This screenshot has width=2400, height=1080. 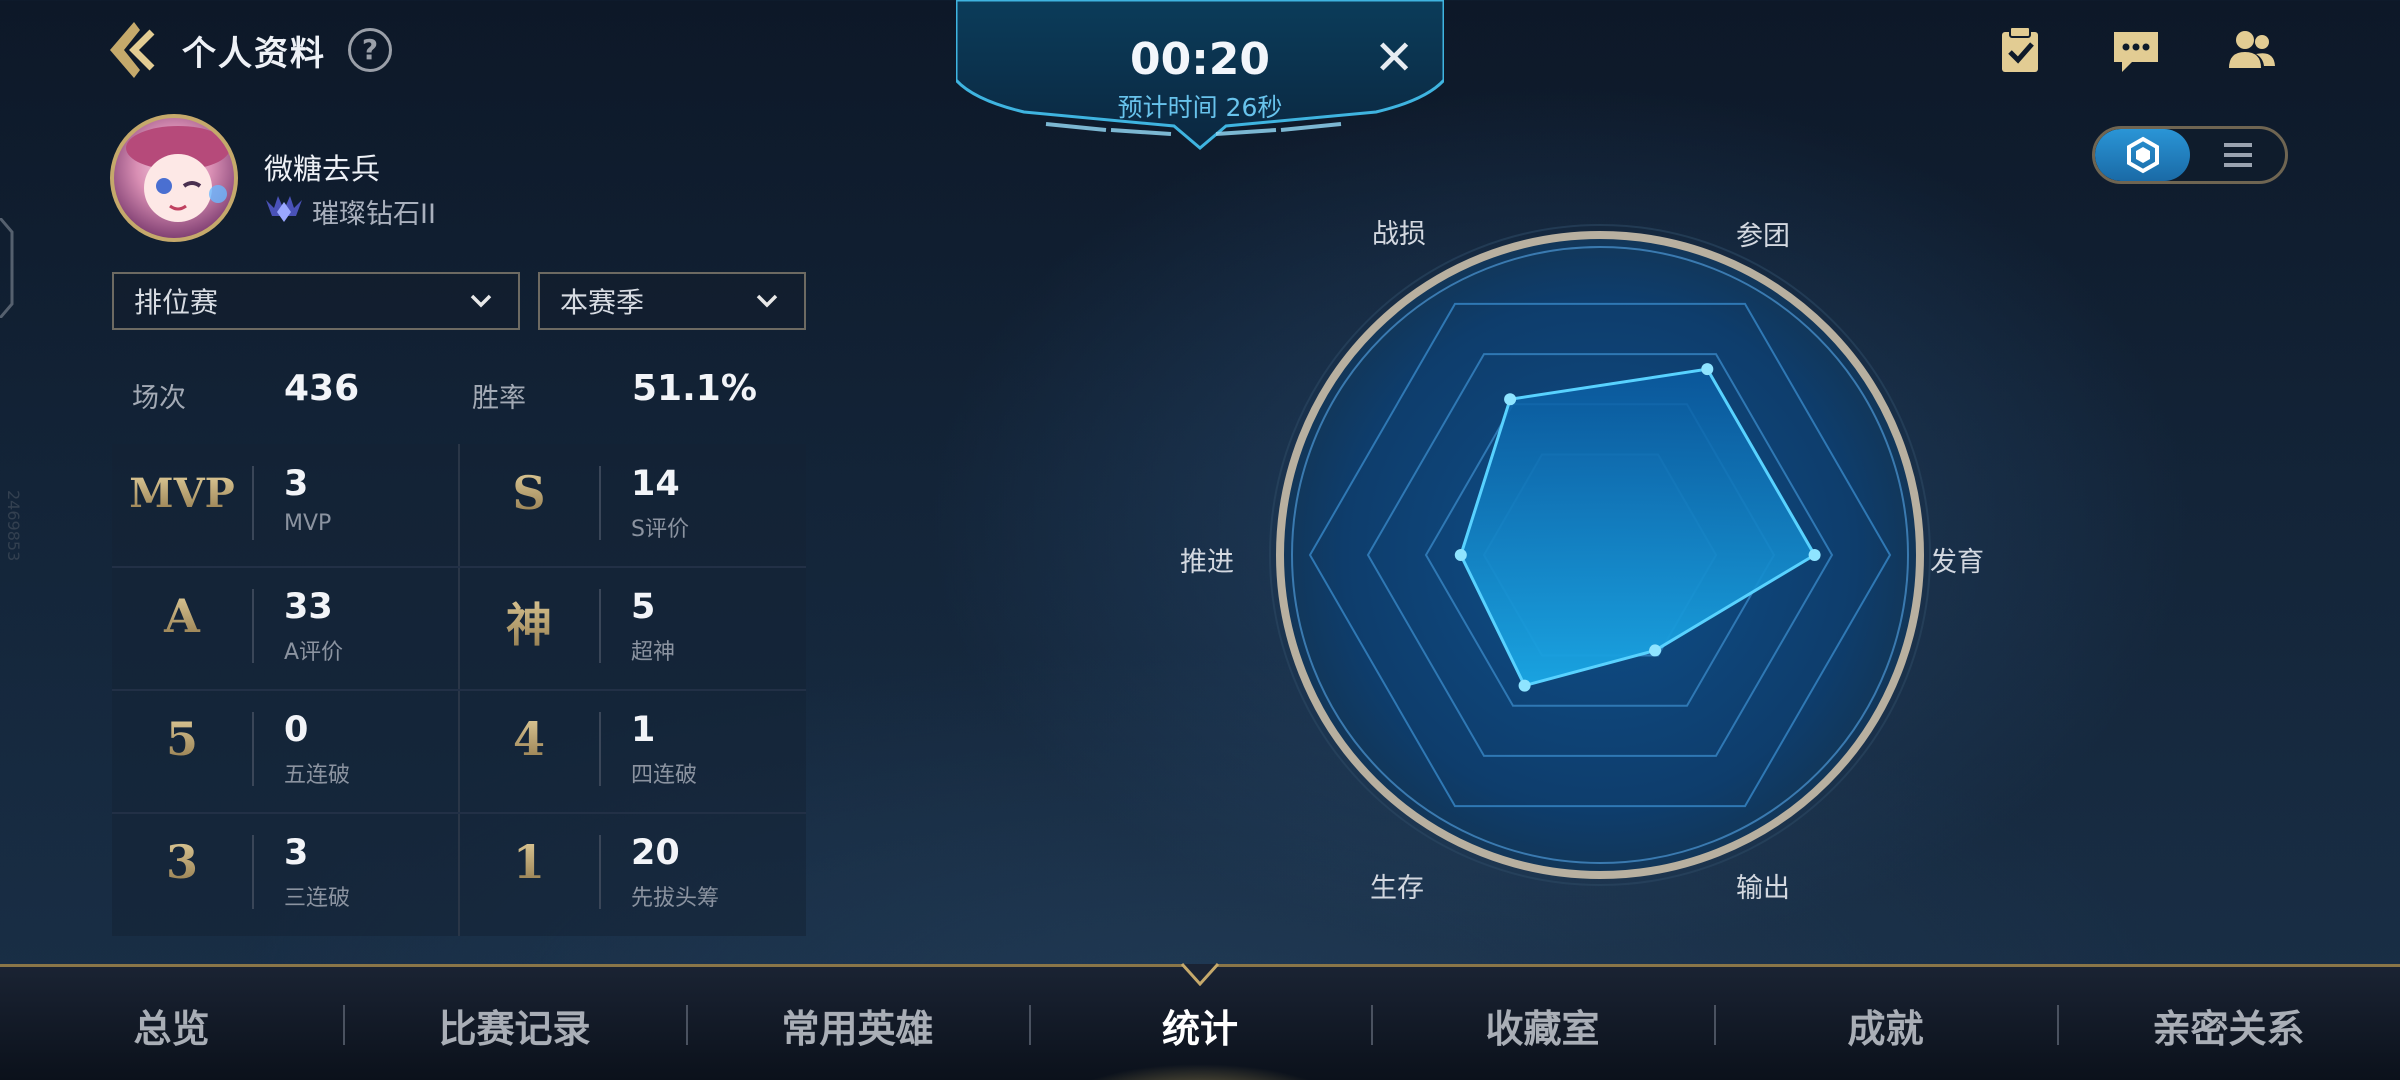 I want to click on stat-label: 五连破, so click(x=317, y=775).